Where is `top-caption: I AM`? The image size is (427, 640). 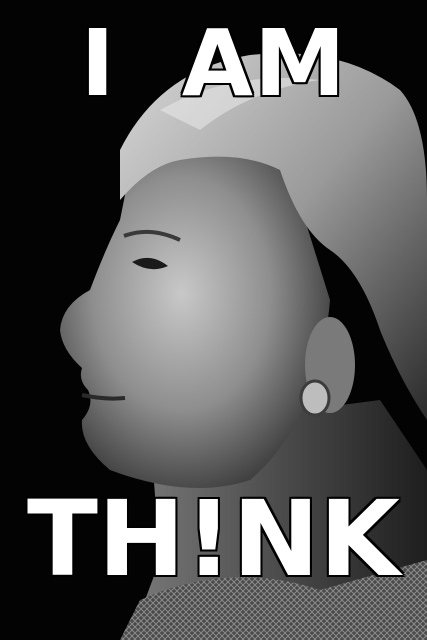 top-caption: I AM is located at coordinates (213, 63).